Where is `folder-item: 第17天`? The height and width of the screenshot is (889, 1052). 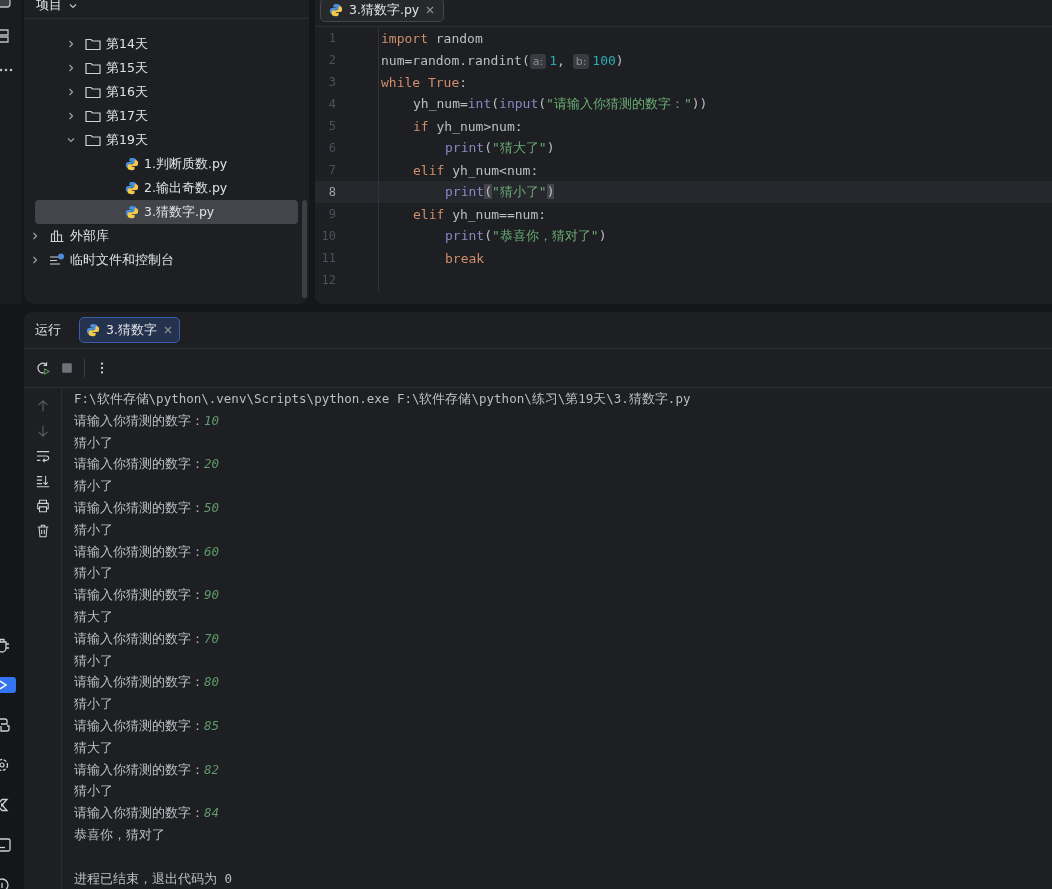 folder-item: 第17天 is located at coordinates (161, 116).